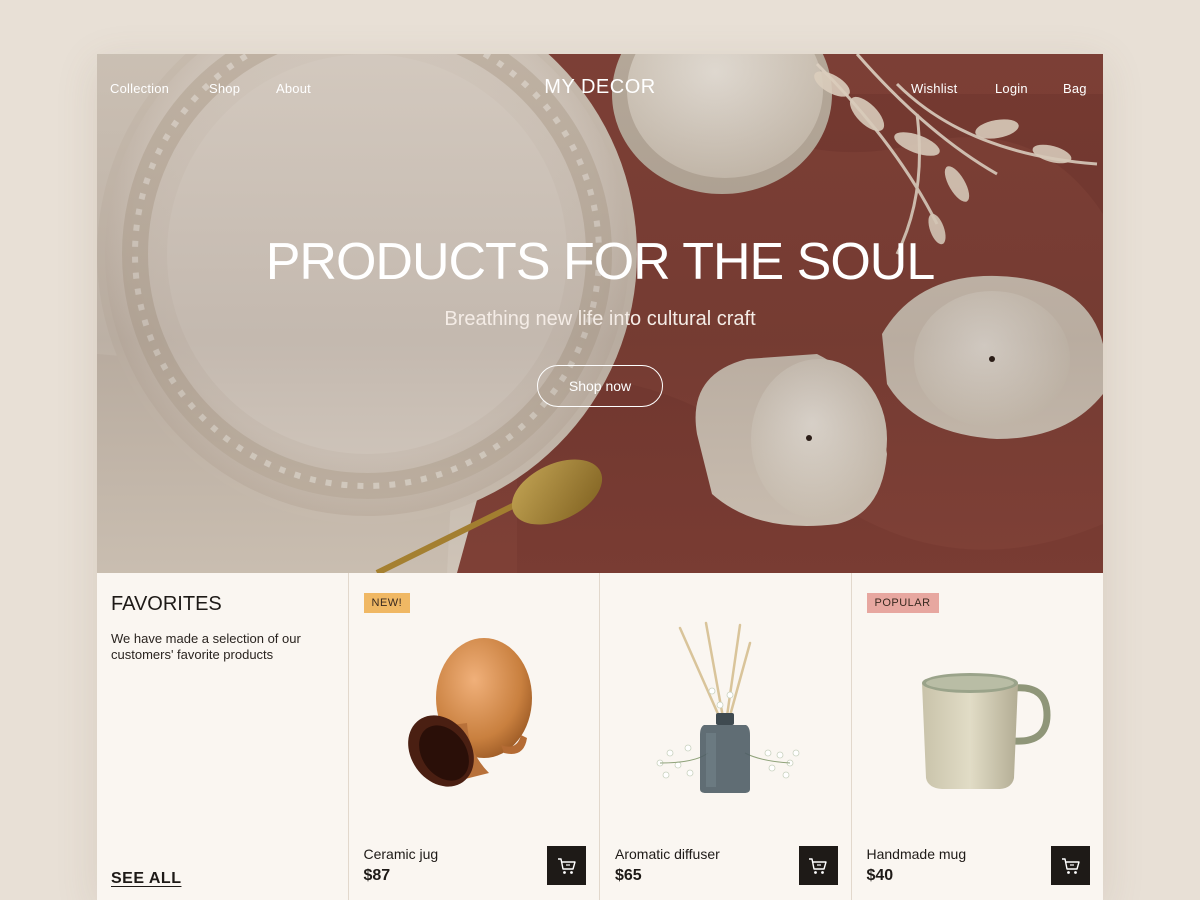  I want to click on ceramic-jug-image, so click(474, 723).